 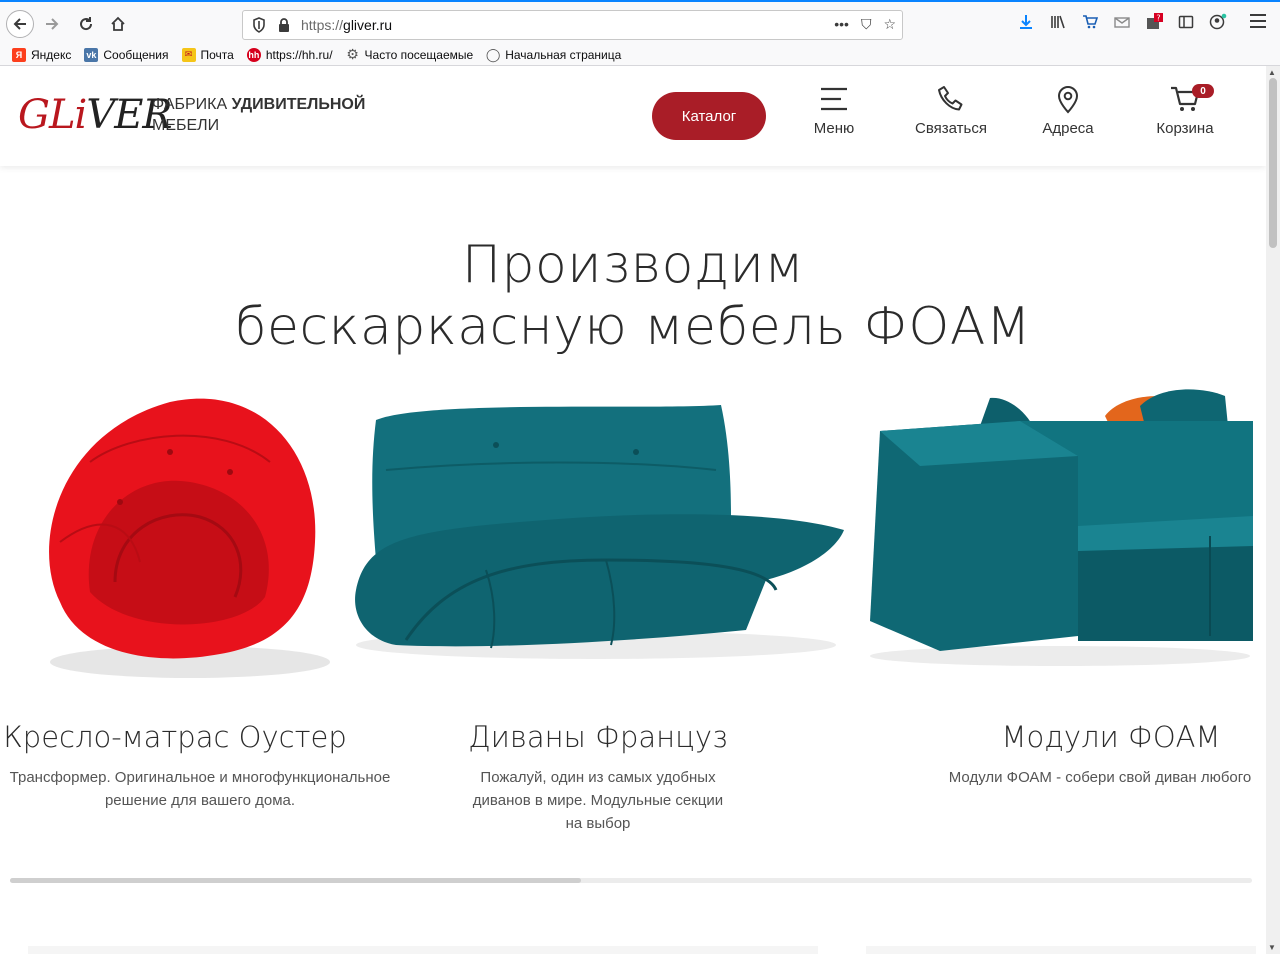 I want to click on reader-sidebar-icon, so click(x=1186, y=22).